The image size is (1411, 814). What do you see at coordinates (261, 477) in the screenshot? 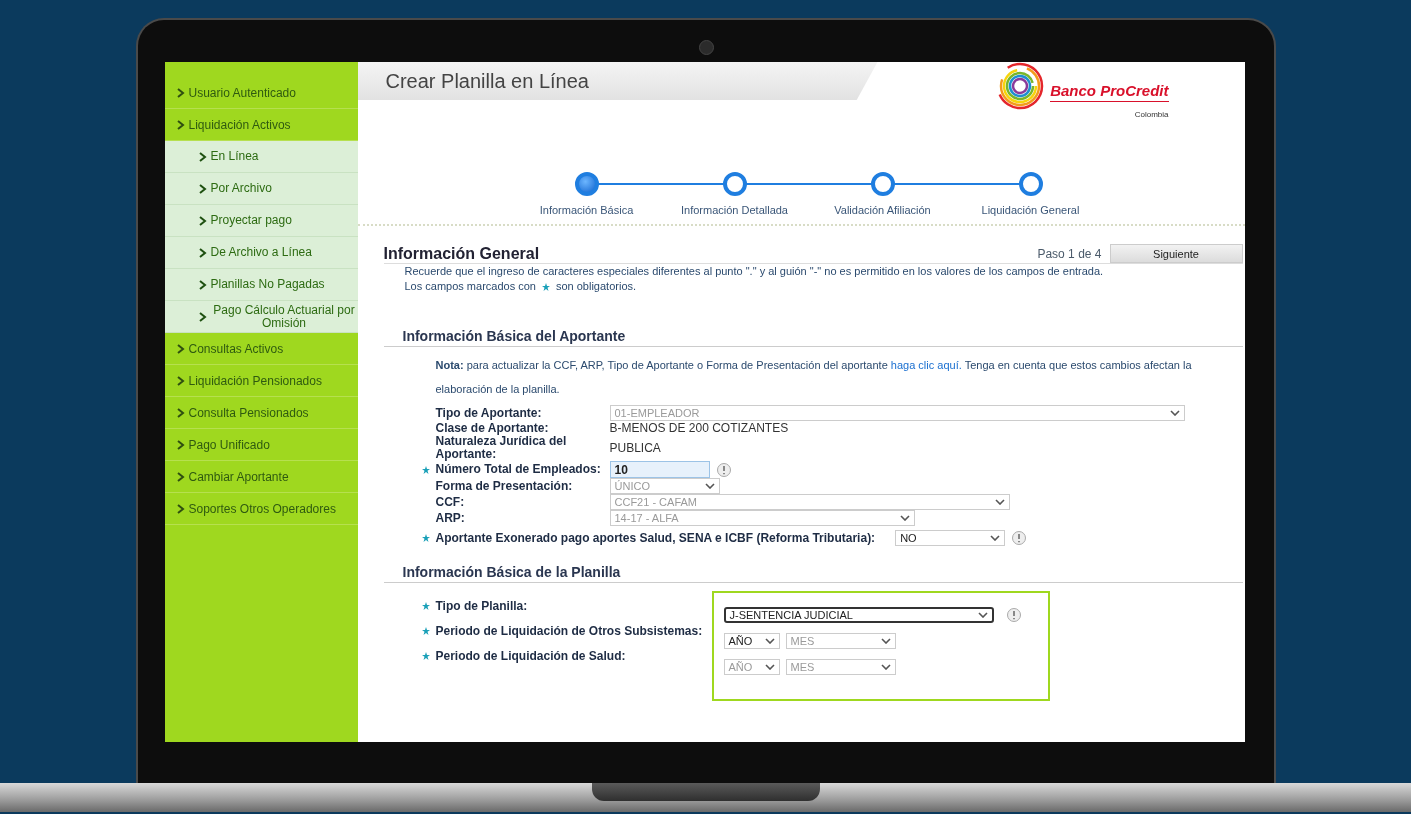
I see `sidebar-item: Cambiar Aportante` at bounding box center [261, 477].